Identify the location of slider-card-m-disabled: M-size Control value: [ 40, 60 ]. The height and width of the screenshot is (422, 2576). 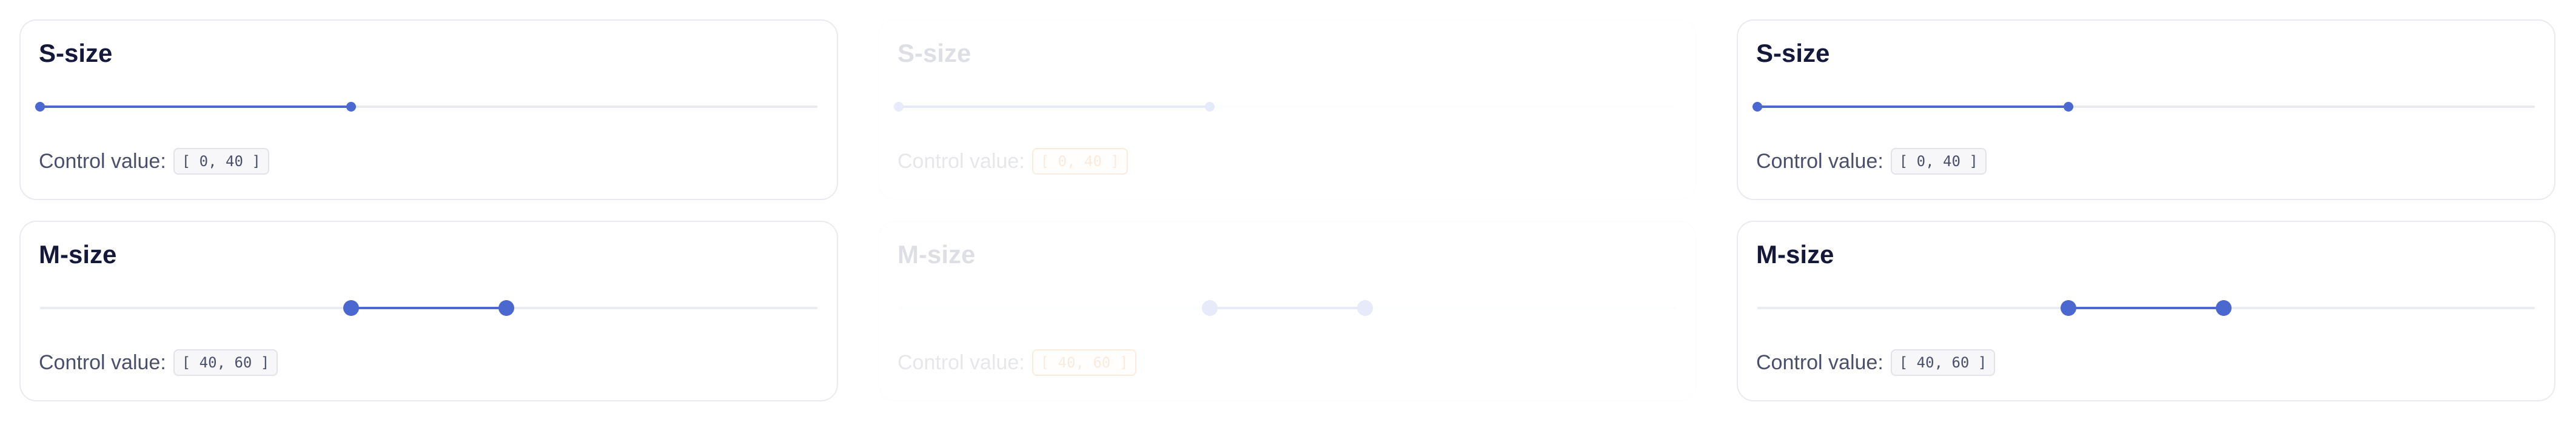
(1287, 311).